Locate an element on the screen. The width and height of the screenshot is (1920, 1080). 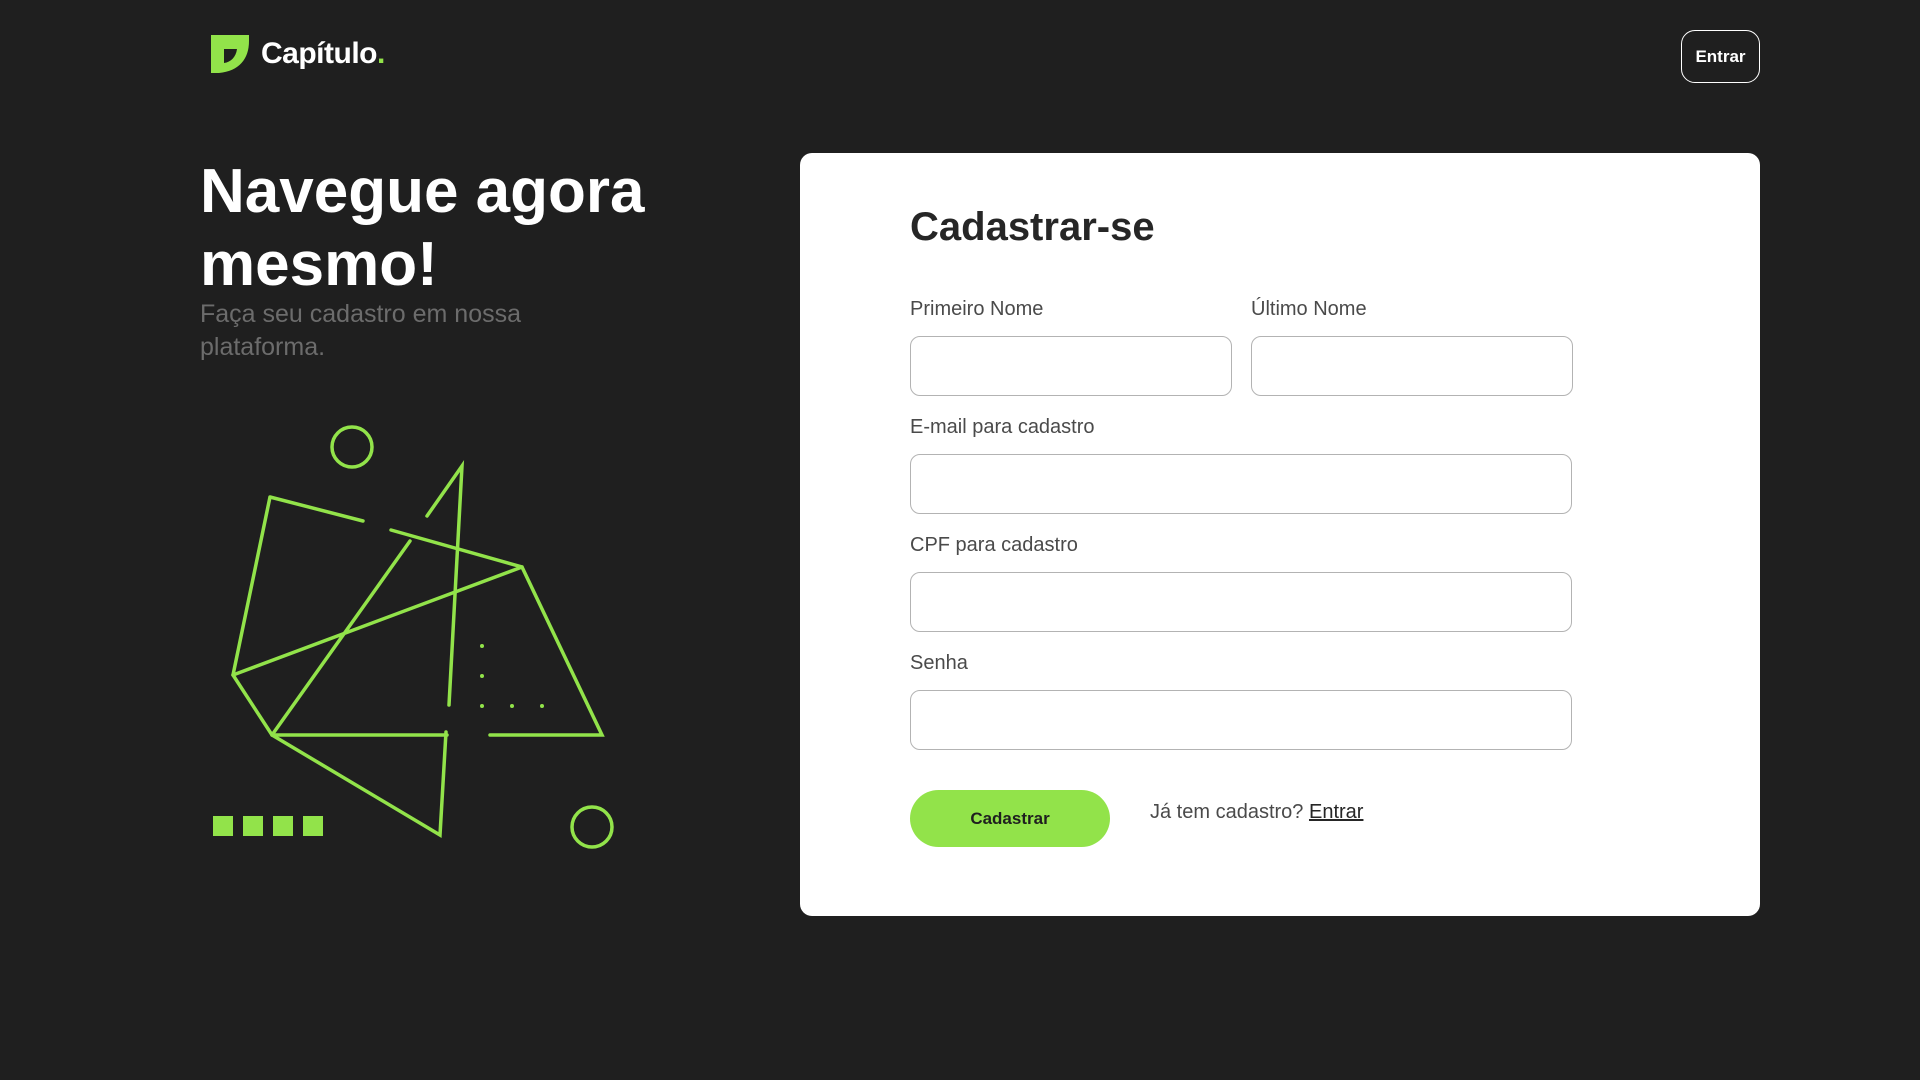
spike-lines is located at coordinates (445, 583).